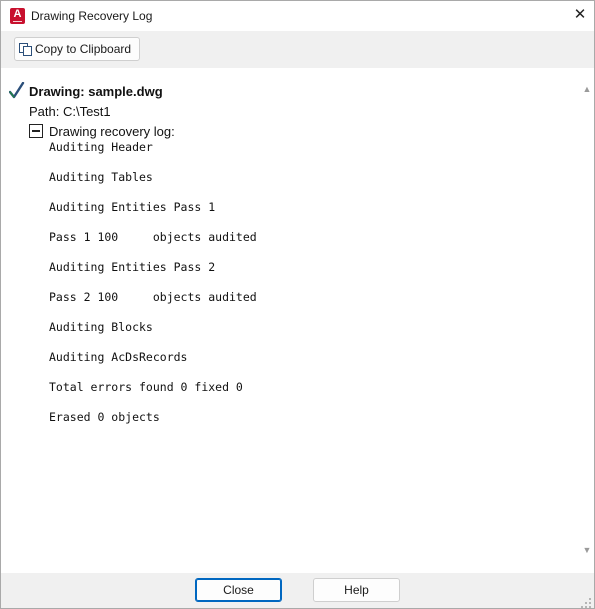  I want to click on log-line: Auditing Tables, so click(101, 177).